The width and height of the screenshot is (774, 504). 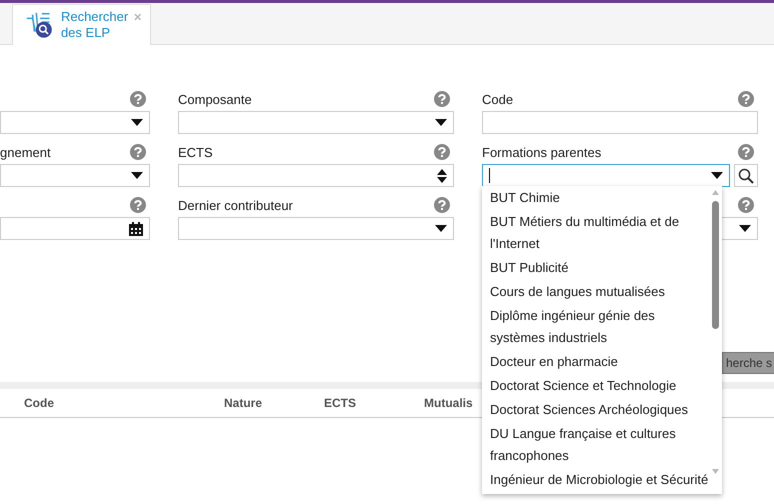 I want to click on dropdown-option: BUT Publicité, so click(x=600, y=268).